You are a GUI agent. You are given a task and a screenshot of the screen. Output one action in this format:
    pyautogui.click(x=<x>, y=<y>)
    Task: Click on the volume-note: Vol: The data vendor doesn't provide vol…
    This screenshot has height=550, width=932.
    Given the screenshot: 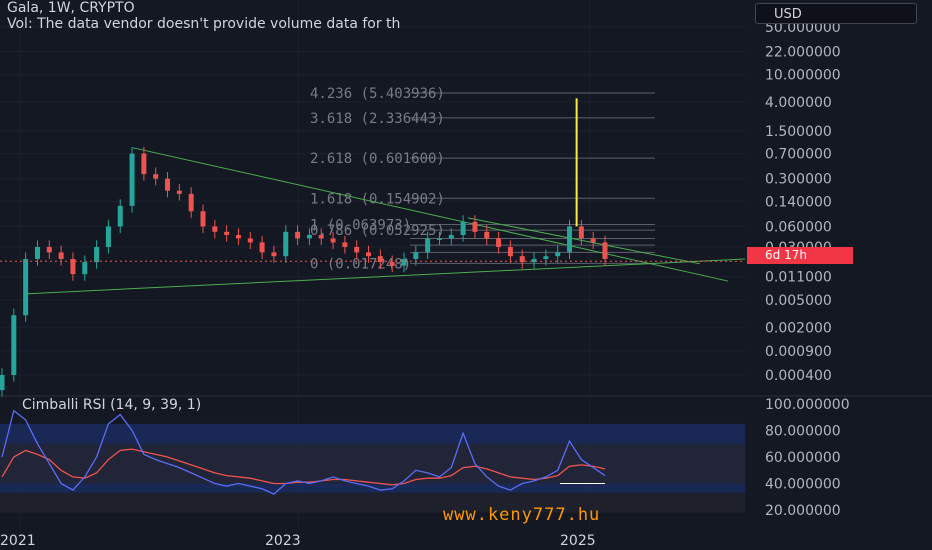 What is the action you would take?
    pyautogui.click(x=204, y=24)
    